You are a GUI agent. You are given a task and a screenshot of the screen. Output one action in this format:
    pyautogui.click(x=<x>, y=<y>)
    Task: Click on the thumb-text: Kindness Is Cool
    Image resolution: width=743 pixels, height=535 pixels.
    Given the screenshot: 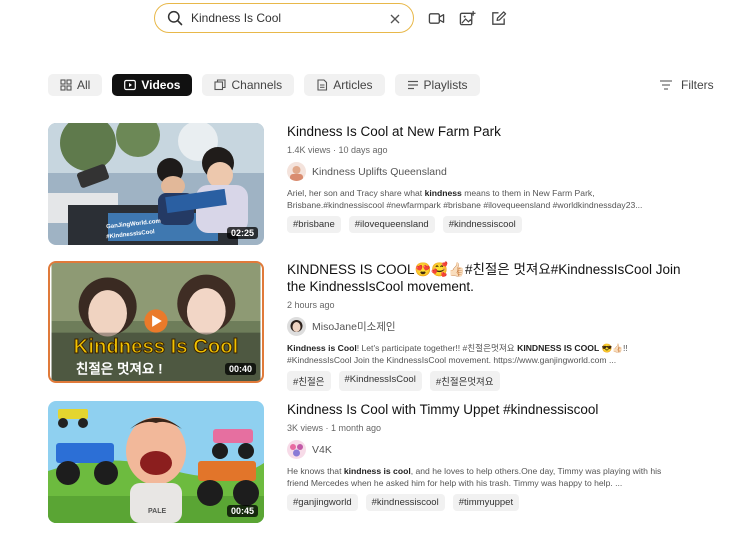 What is the action you would take?
    pyautogui.click(x=156, y=347)
    